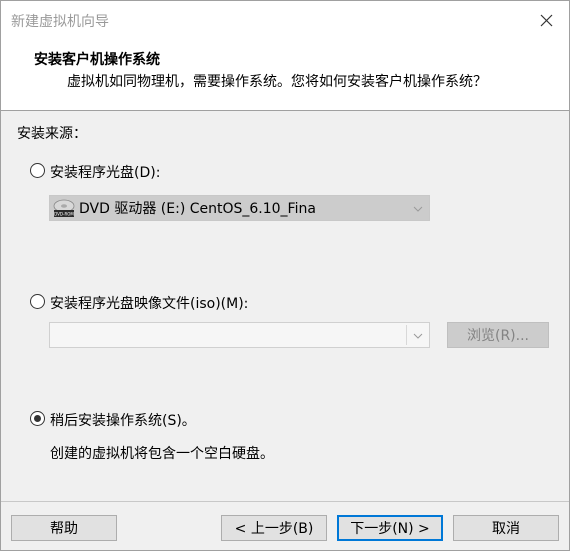  What do you see at coordinates (506, 528) in the screenshot?
I see `cancel-button: 取消` at bounding box center [506, 528].